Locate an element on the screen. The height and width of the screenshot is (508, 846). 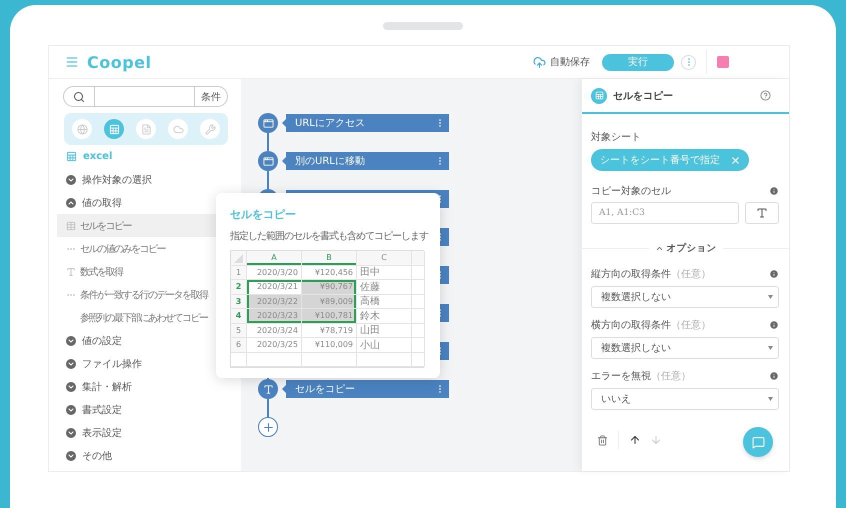
row-header: 1 is located at coordinates (239, 273).